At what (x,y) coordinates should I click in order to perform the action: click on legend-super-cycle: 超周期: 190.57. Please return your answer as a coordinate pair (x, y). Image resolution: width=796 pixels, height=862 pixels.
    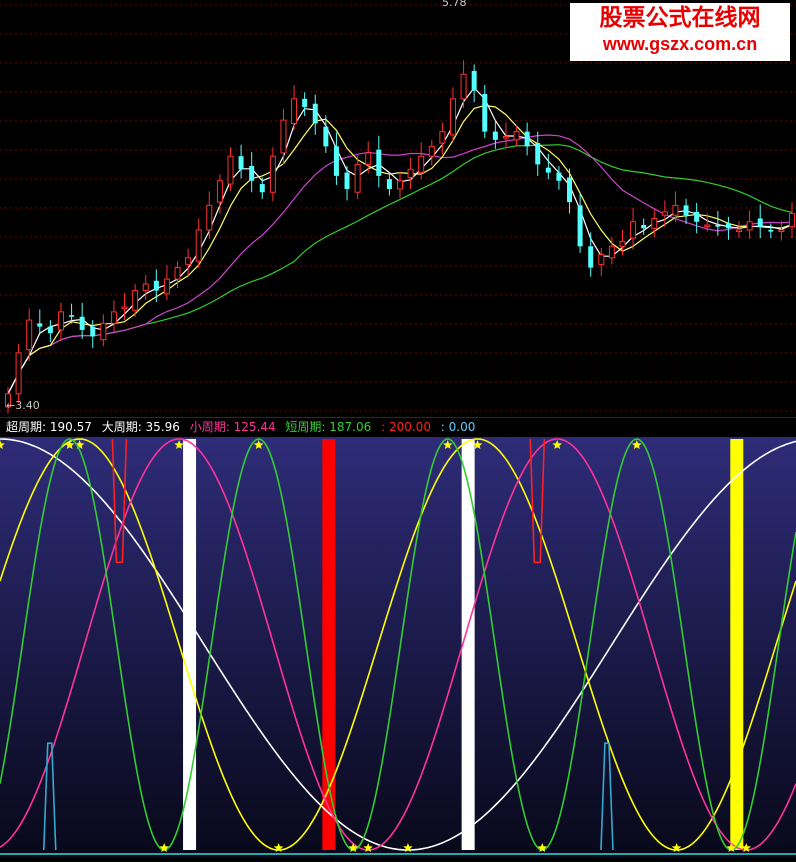
    Looking at the image, I should click on (49, 427).